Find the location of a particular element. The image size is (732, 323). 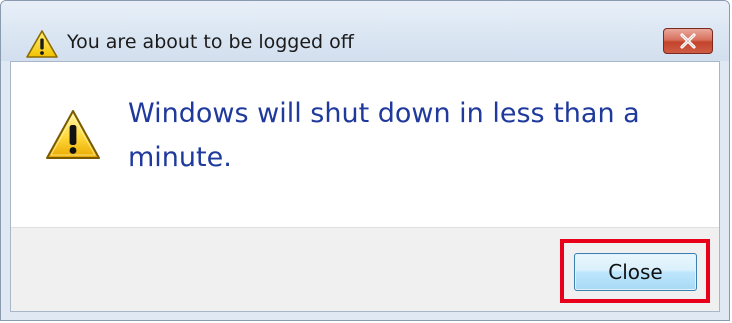

window-title: You are about to be logged off is located at coordinates (210, 42).